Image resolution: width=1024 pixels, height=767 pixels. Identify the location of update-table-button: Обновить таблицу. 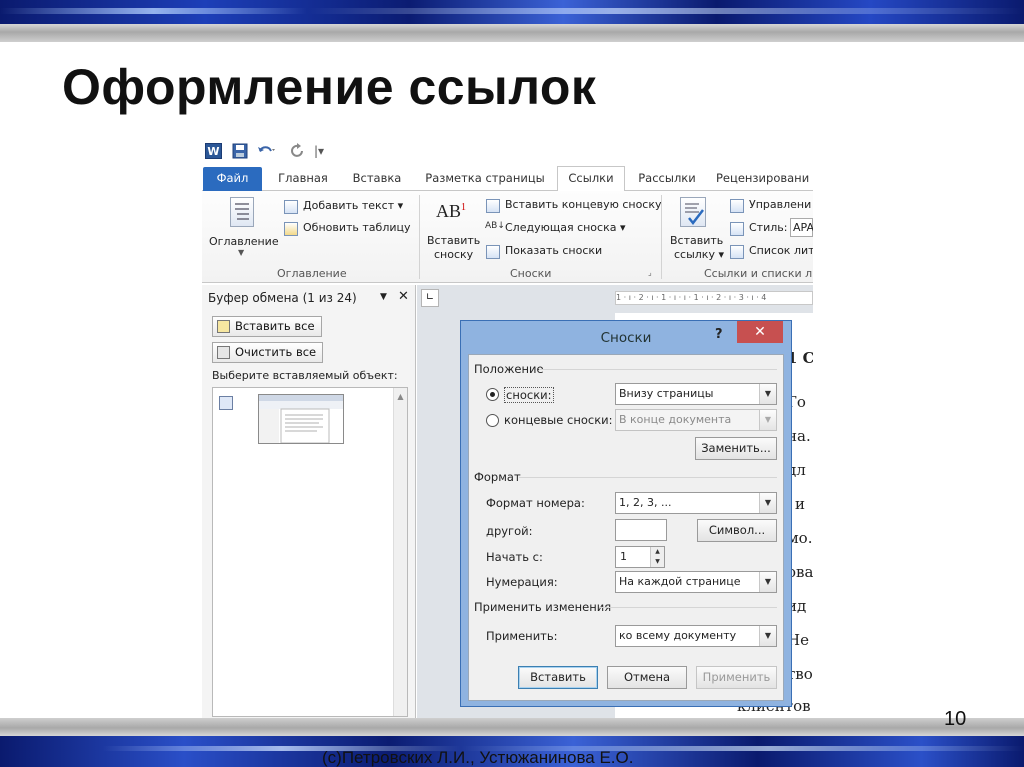
(357, 227).